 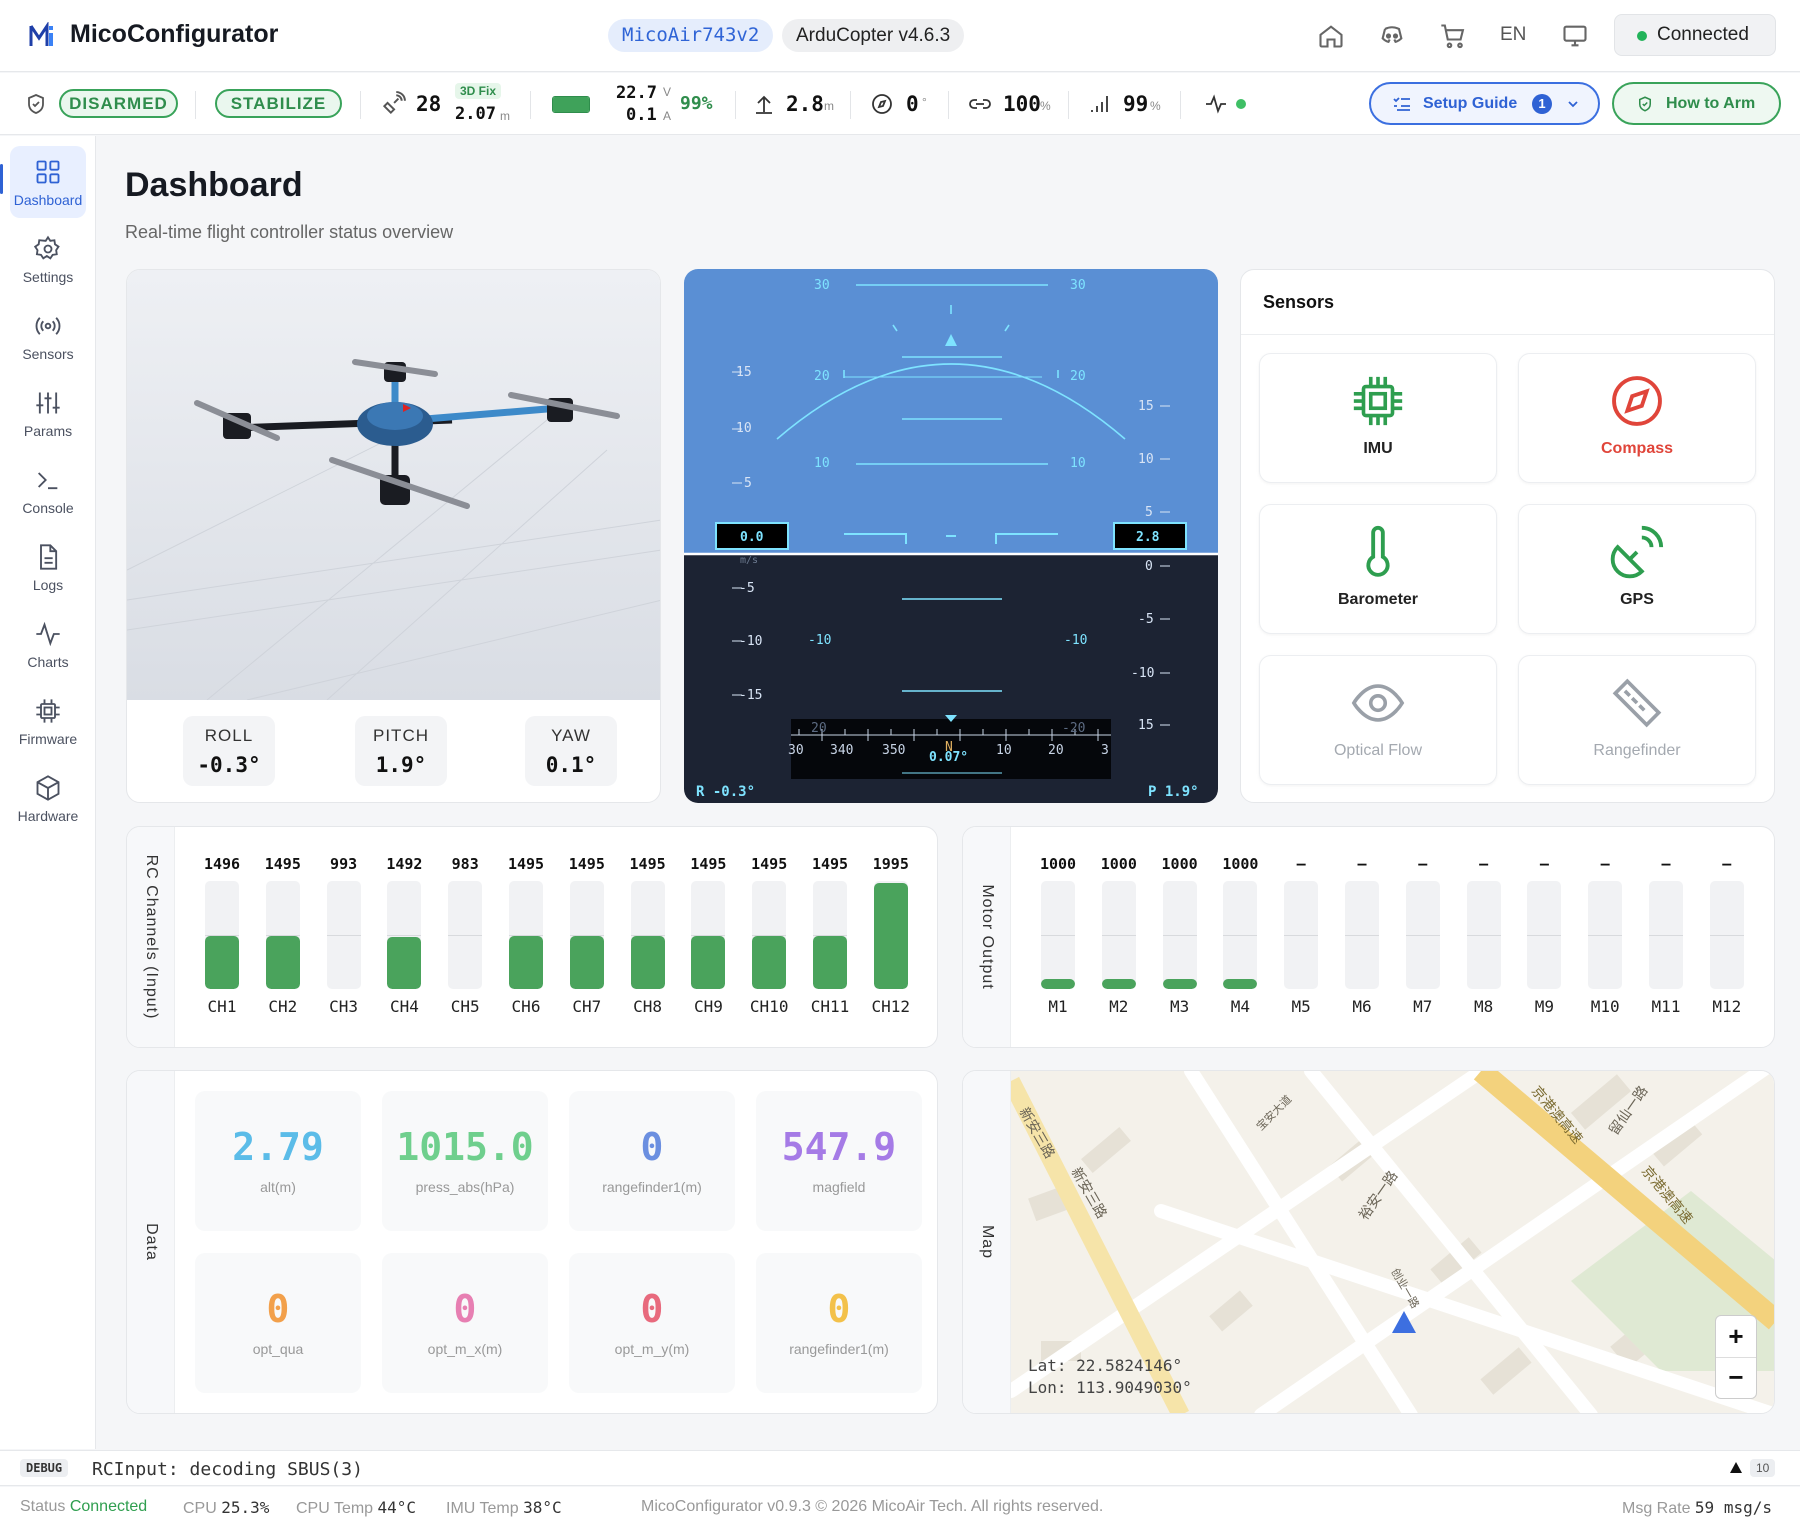 I want to click on sensor-optical-flow: Optical Flow, so click(x=1378, y=720).